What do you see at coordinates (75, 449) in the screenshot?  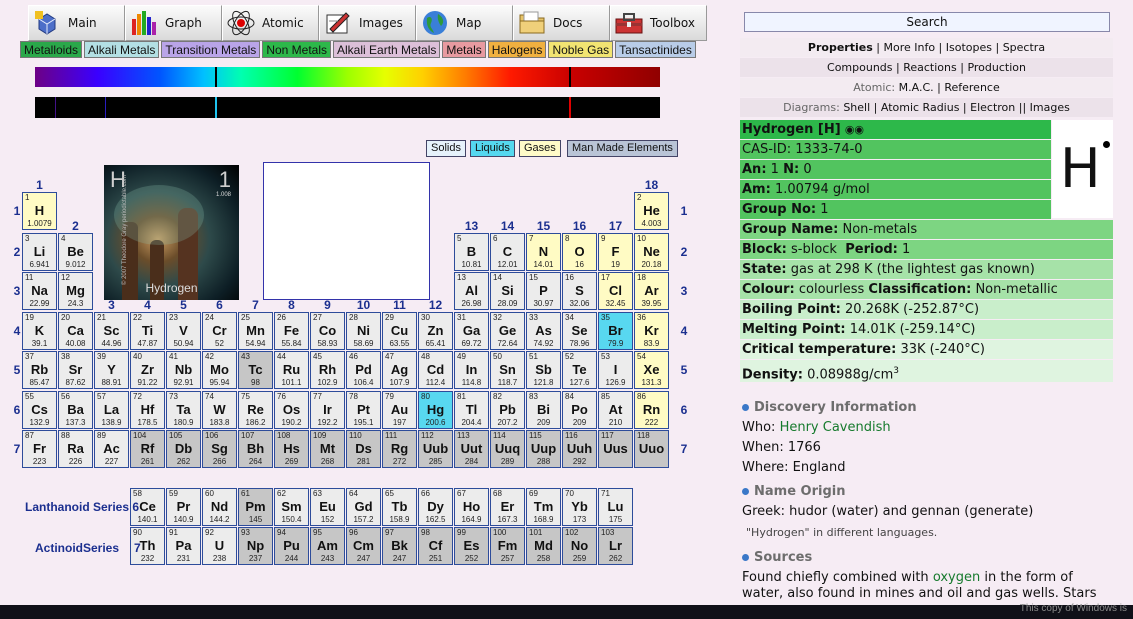 I see `element-ra: 88 Ra 226` at bounding box center [75, 449].